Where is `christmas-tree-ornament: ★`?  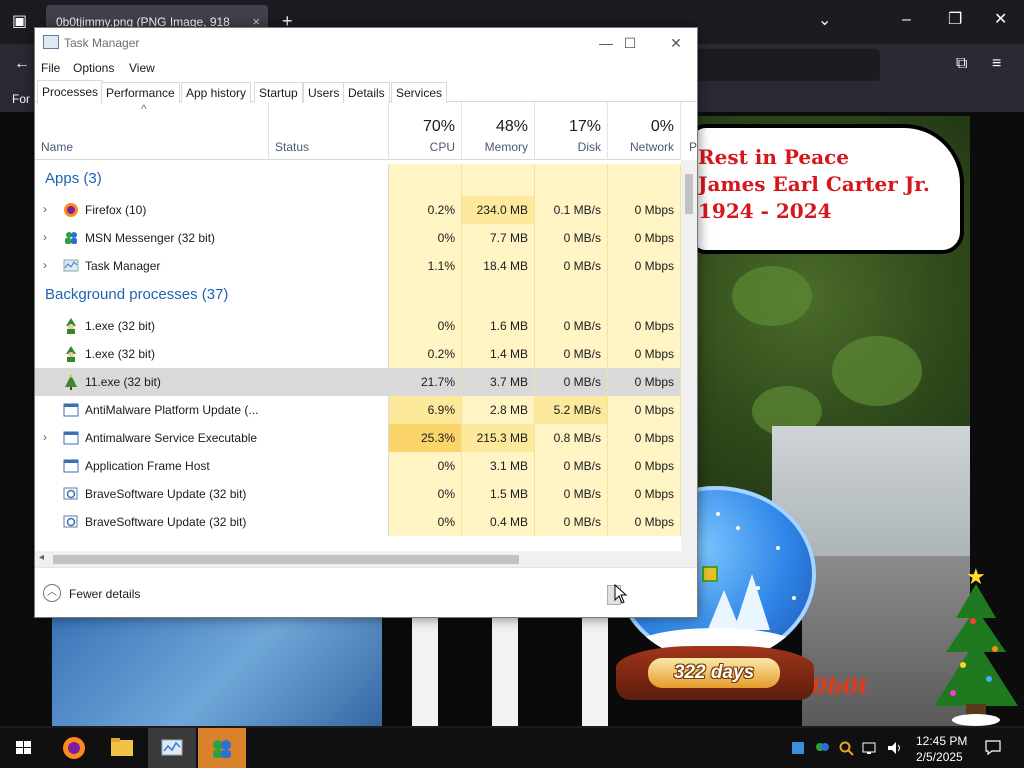 christmas-tree-ornament: ★ is located at coordinates (976, 647).